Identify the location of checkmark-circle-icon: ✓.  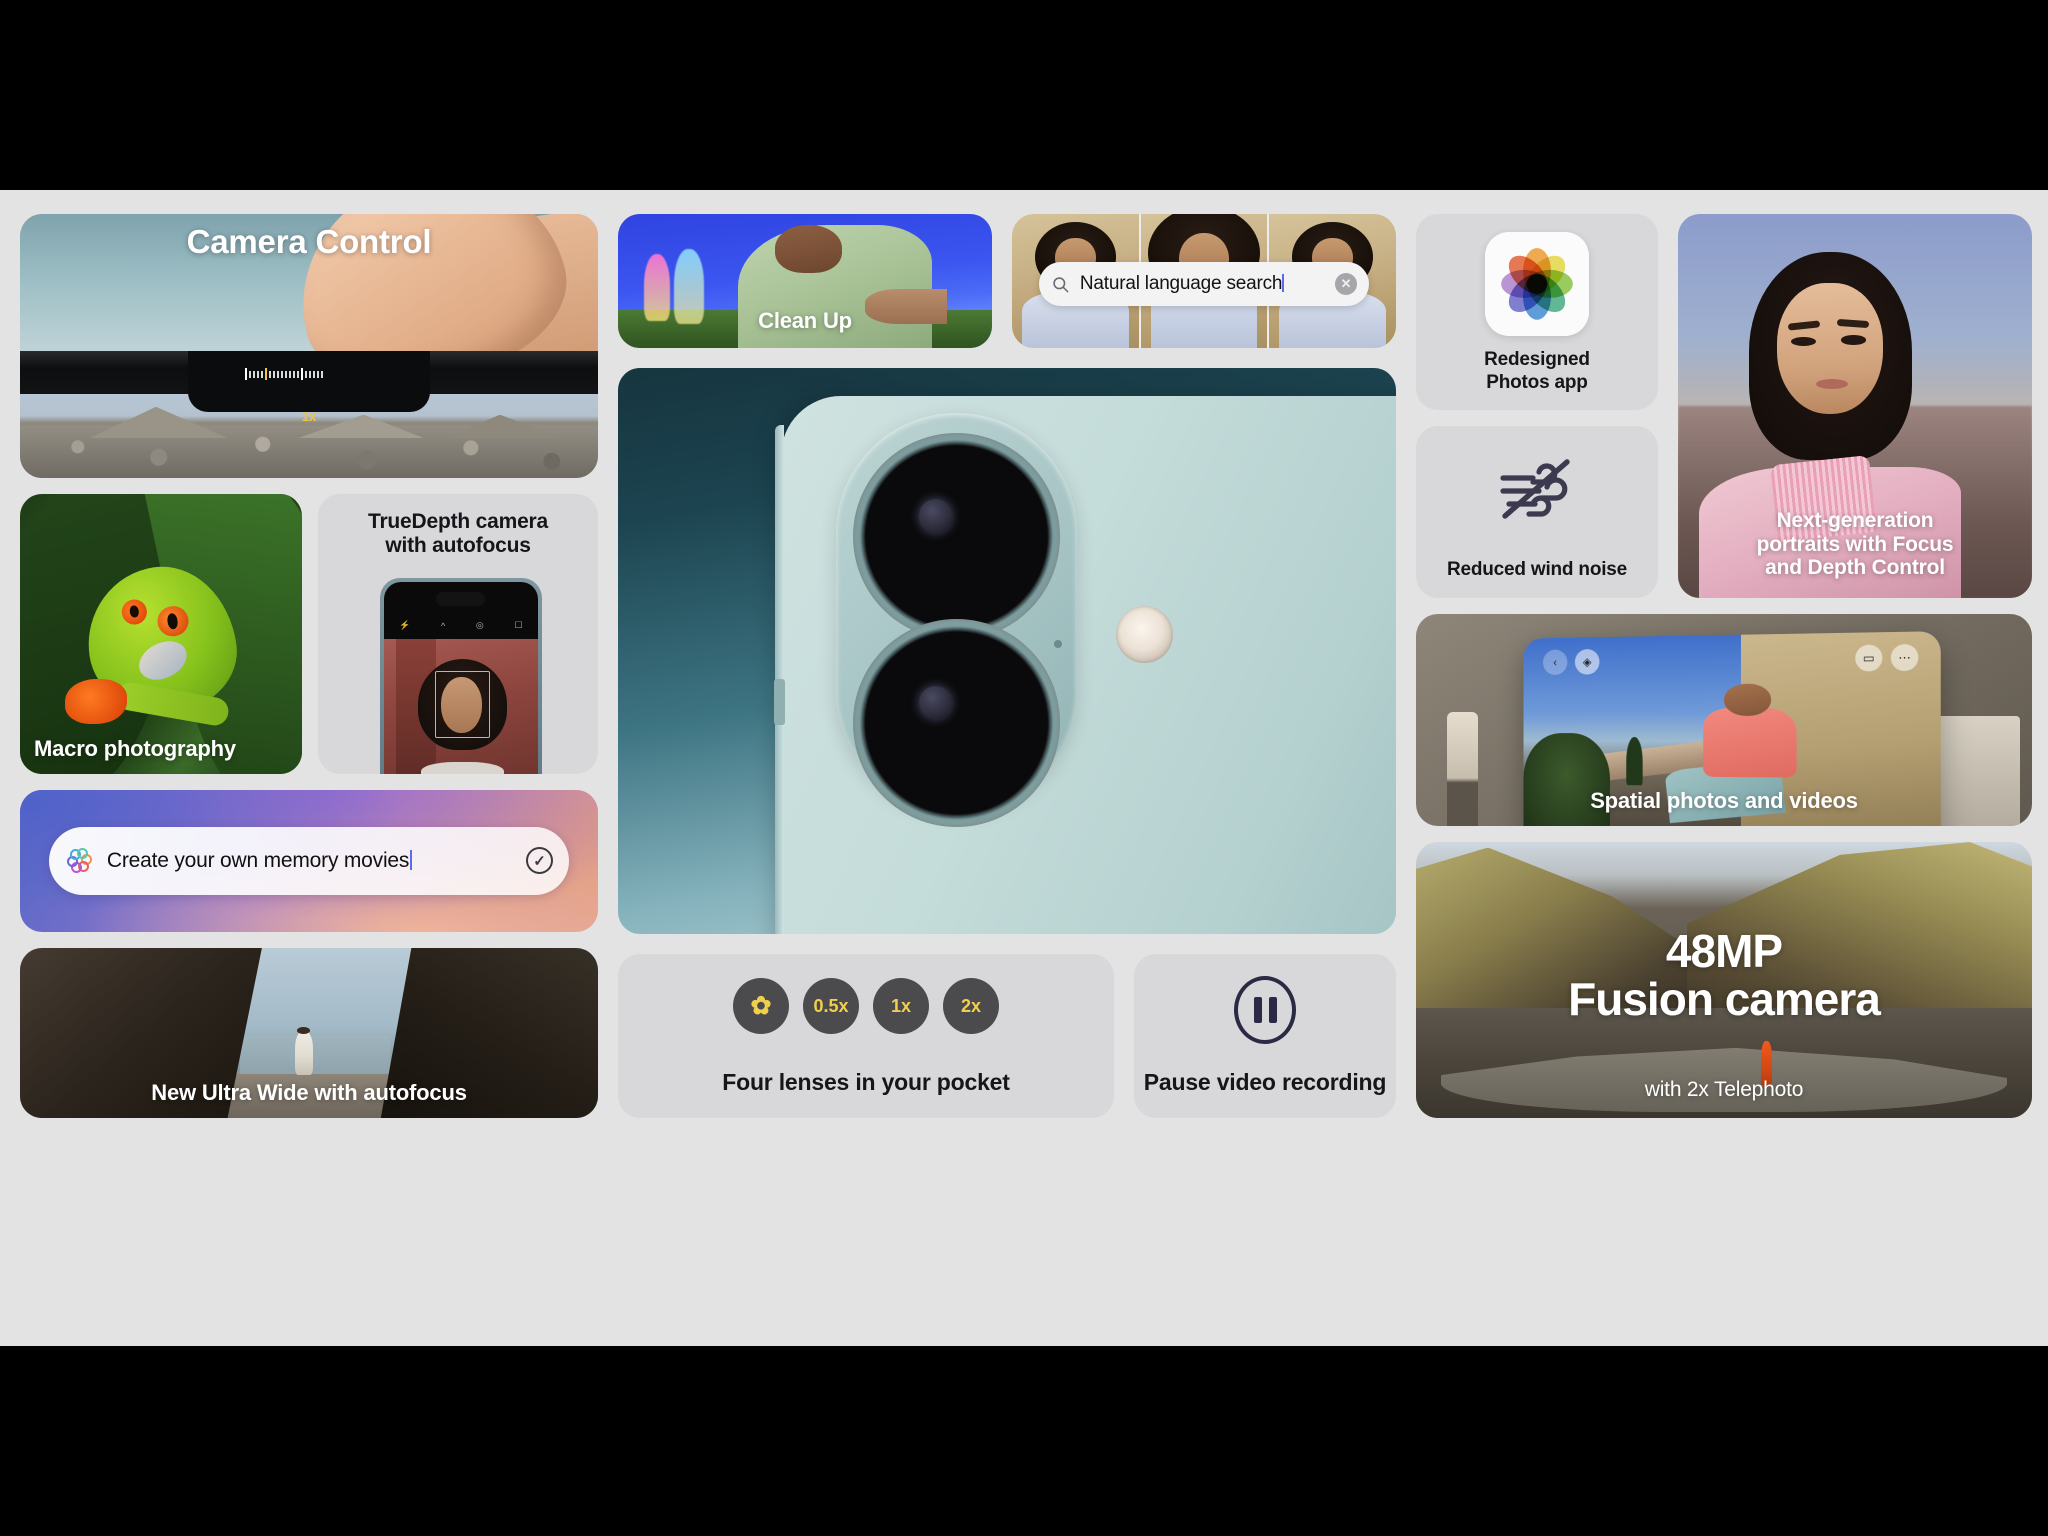
(540, 861).